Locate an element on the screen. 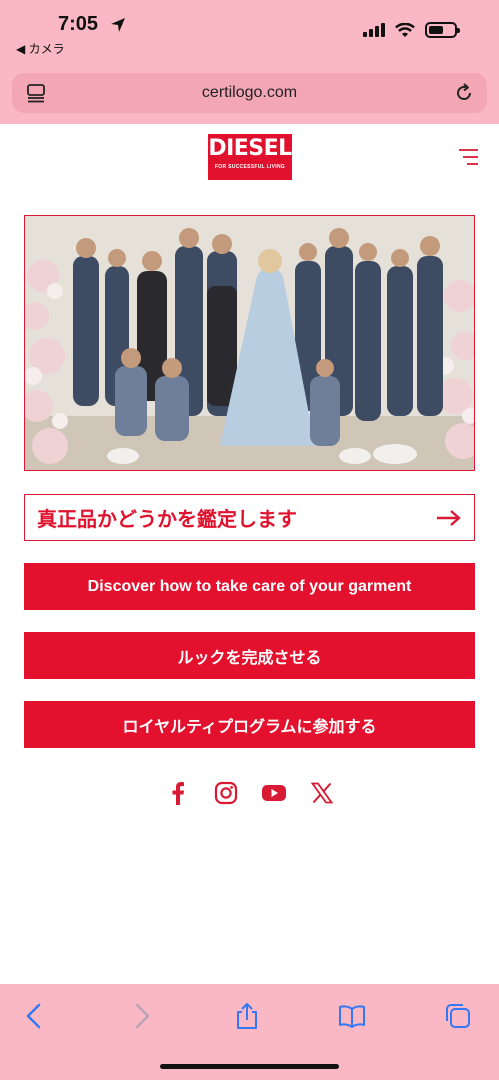  back-icon is located at coordinates (34, 1016).